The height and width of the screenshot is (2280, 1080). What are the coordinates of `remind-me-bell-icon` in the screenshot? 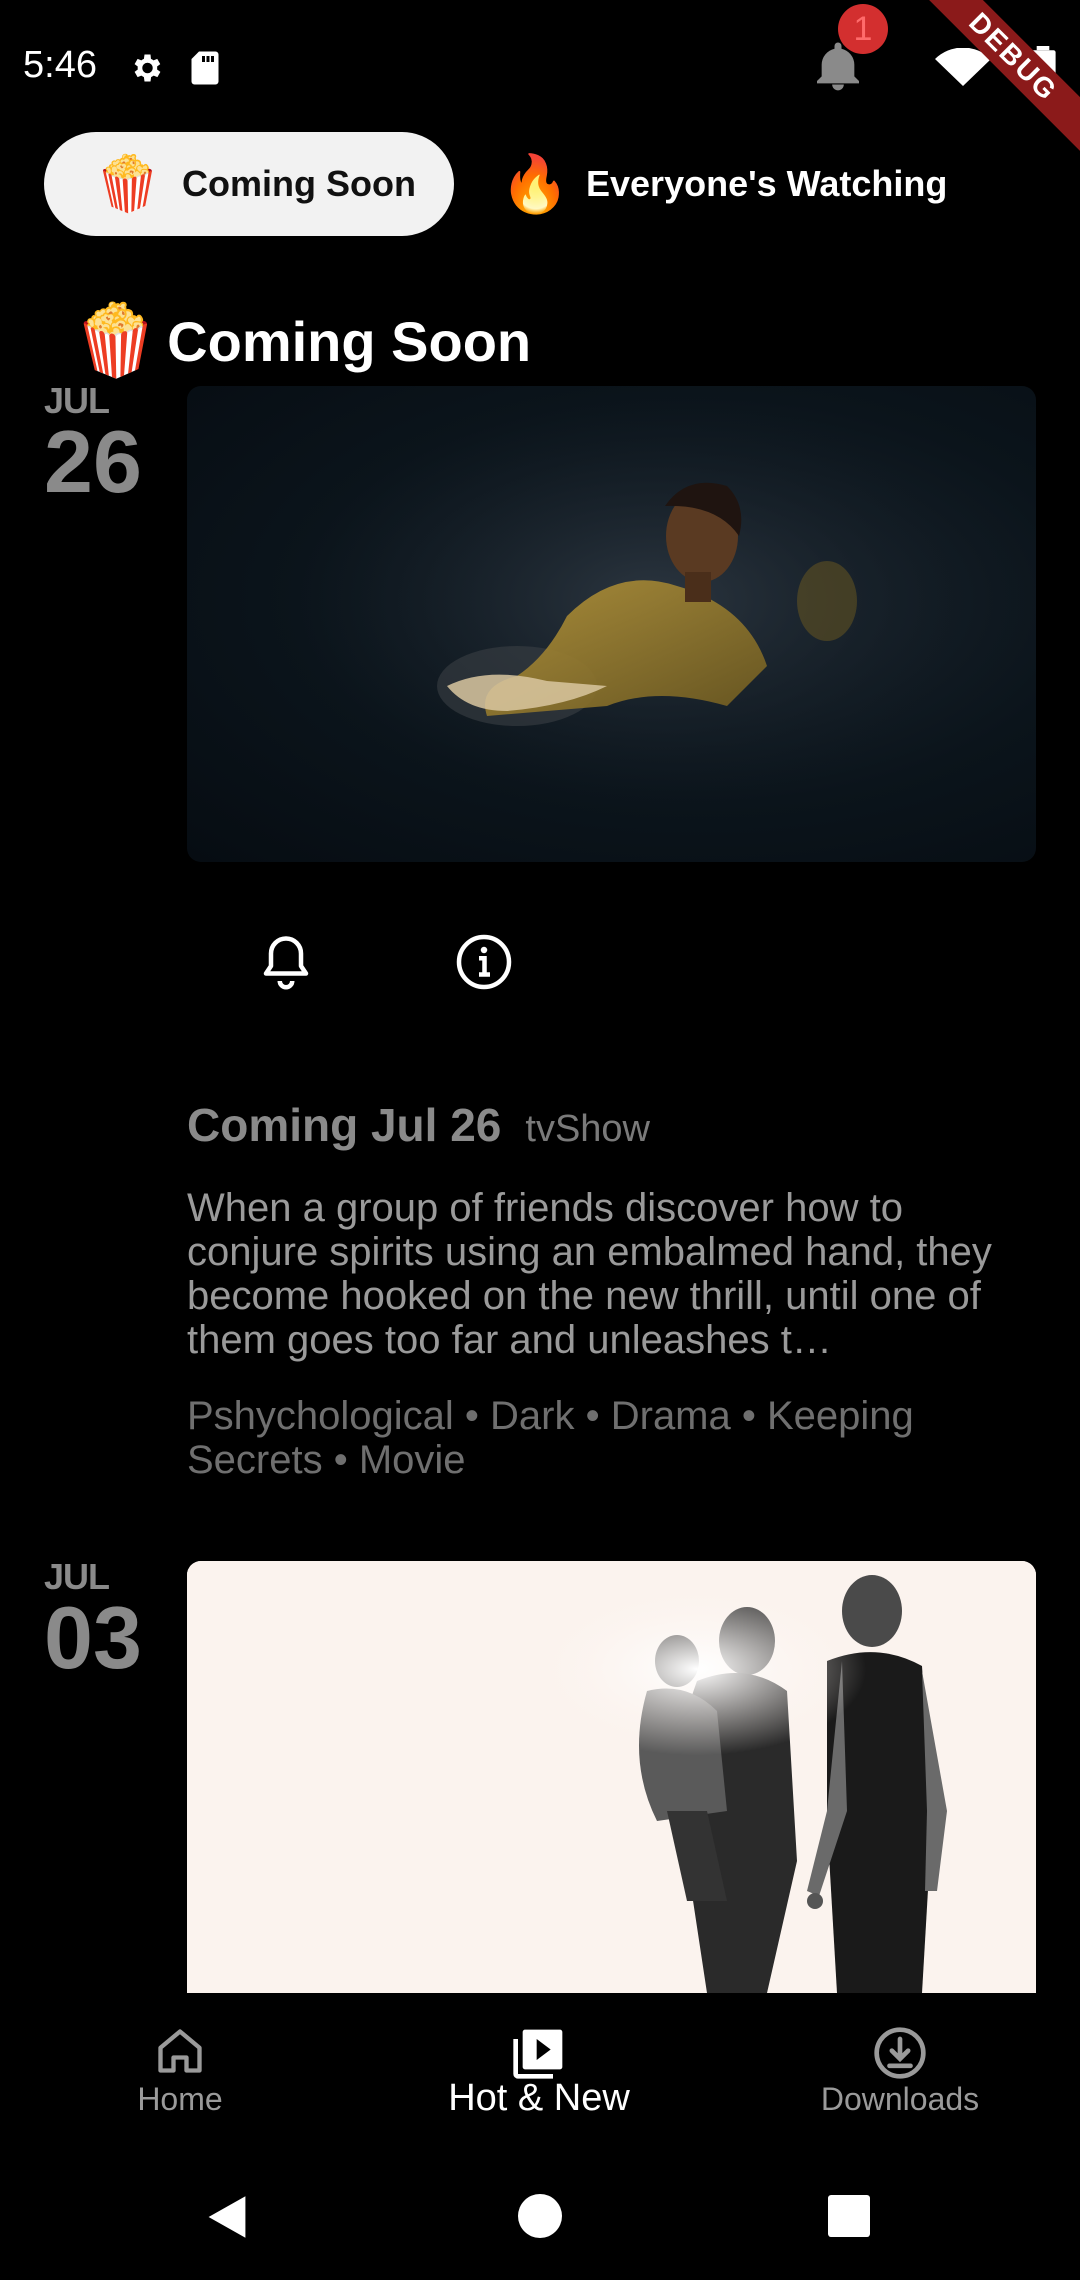 It's located at (286, 961).